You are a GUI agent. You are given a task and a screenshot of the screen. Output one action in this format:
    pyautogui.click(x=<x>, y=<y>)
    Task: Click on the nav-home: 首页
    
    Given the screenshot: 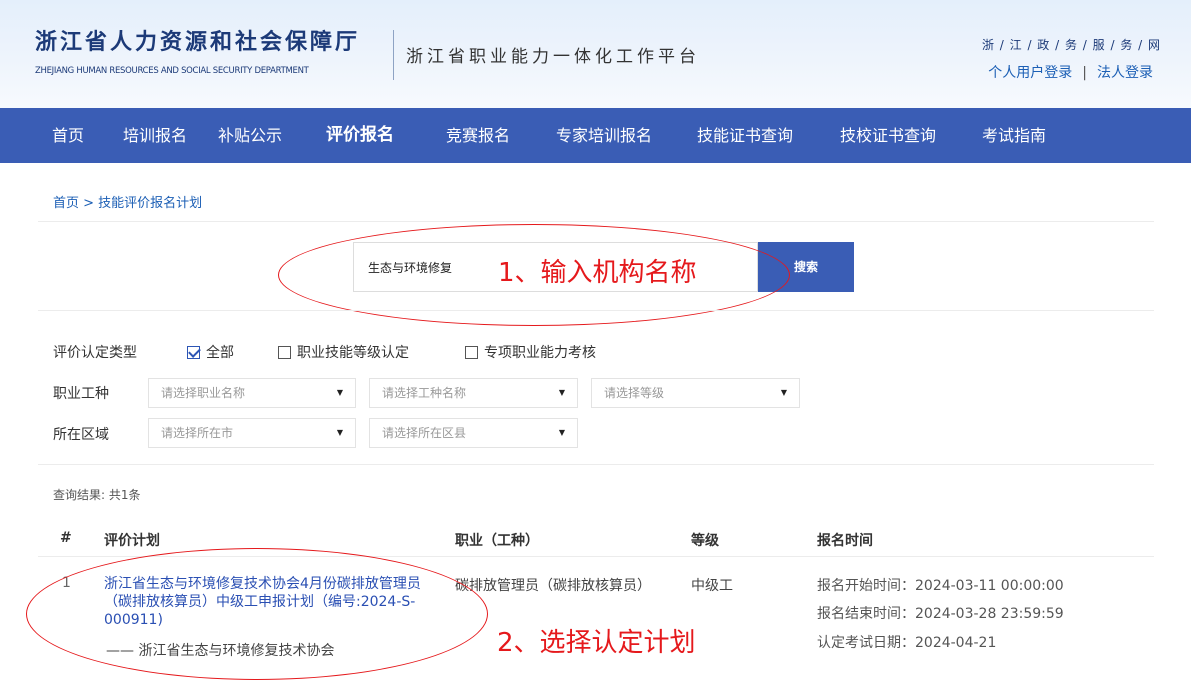 What is the action you would take?
    pyautogui.click(x=68, y=135)
    